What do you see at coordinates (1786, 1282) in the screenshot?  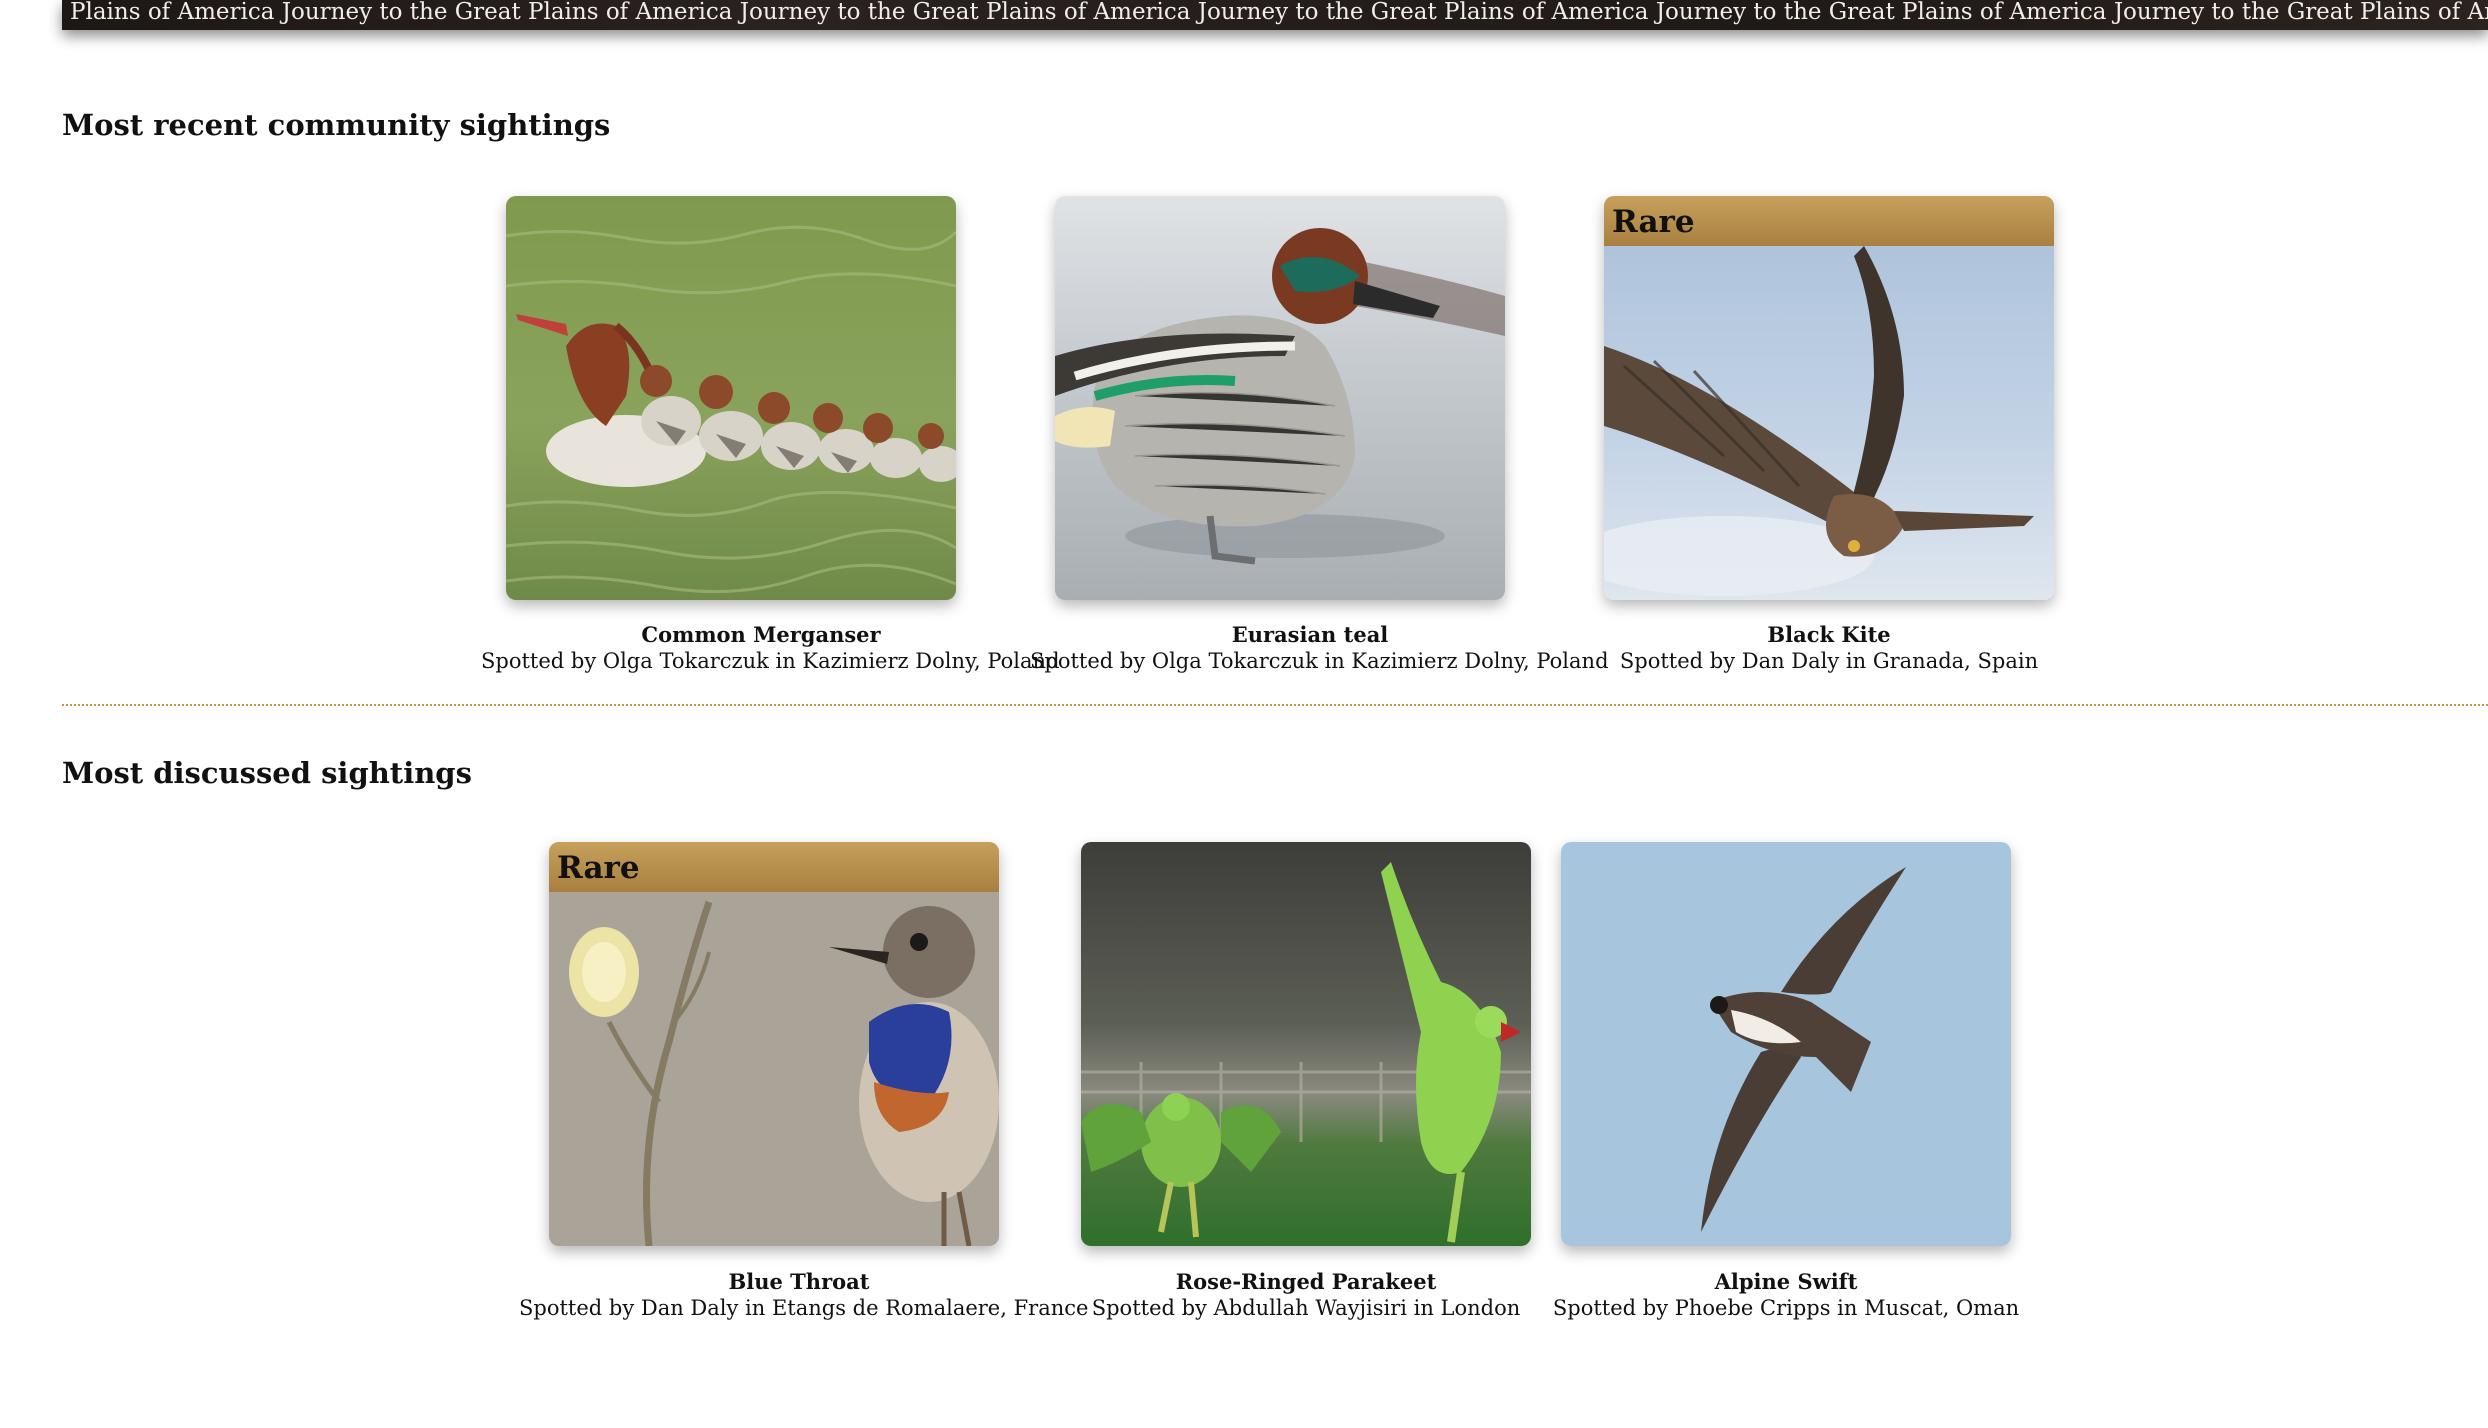 I see `bird-name: Alpine Swift` at bounding box center [1786, 1282].